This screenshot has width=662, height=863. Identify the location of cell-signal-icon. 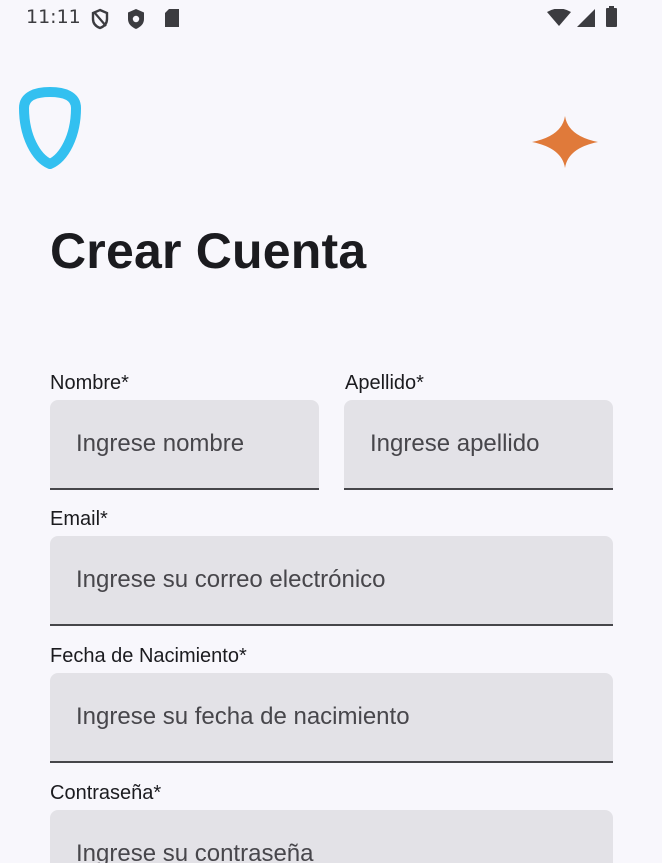
(586, 18).